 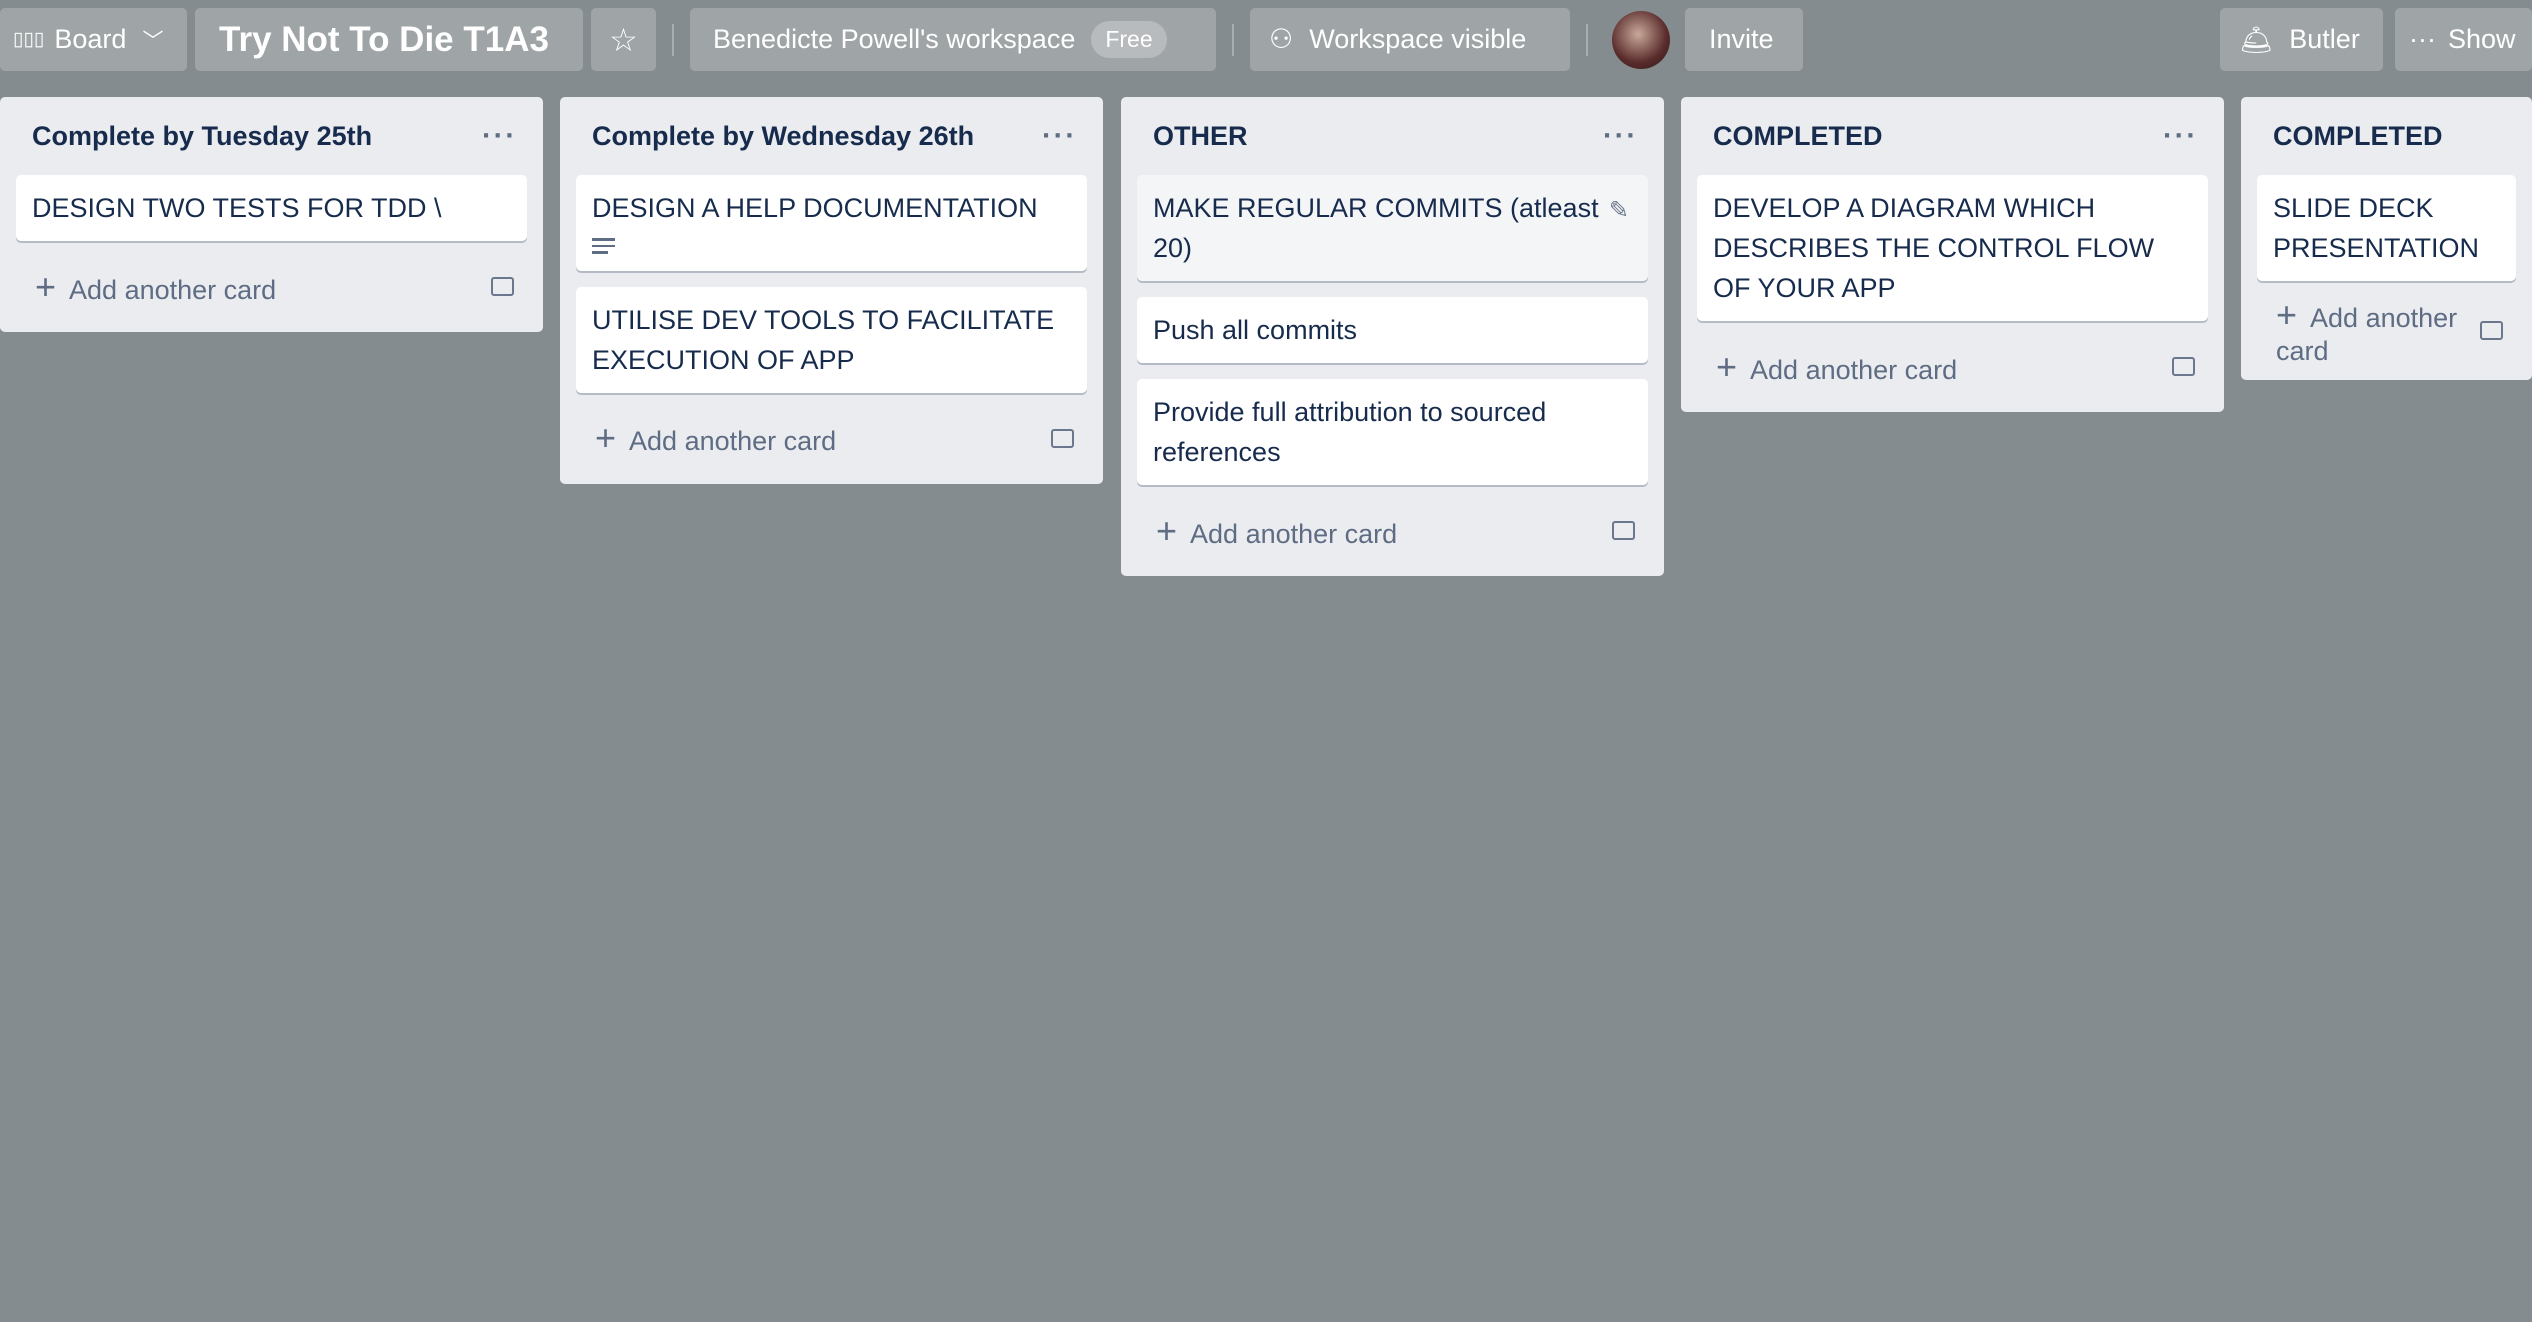 What do you see at coordinates (783, 136) in the screenshot?
I see `list-title: Complete by Wednesday 26th` at bounding box center [783, 136].